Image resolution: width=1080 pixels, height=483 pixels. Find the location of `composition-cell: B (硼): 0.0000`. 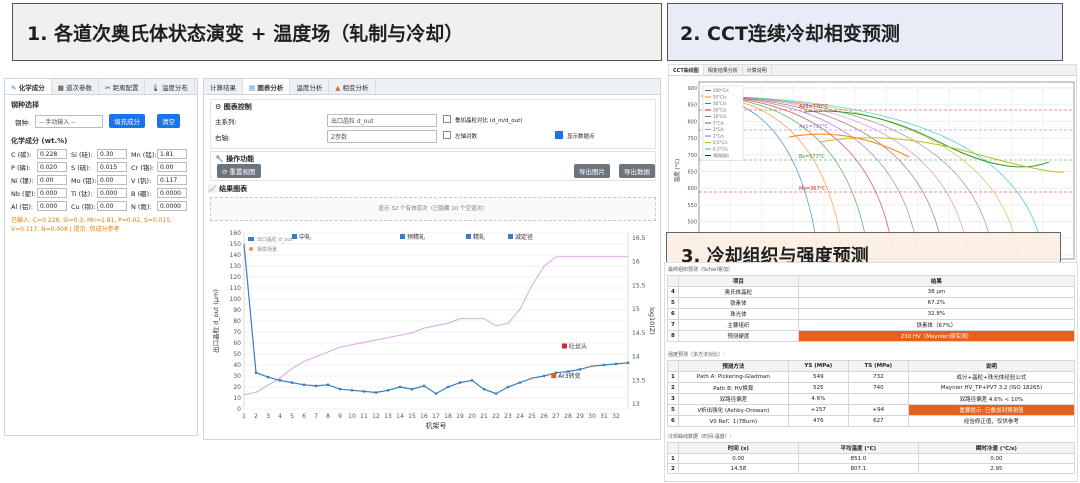

composition-cell: B (硼): 0.0000 is located at coordinates (161, 193).